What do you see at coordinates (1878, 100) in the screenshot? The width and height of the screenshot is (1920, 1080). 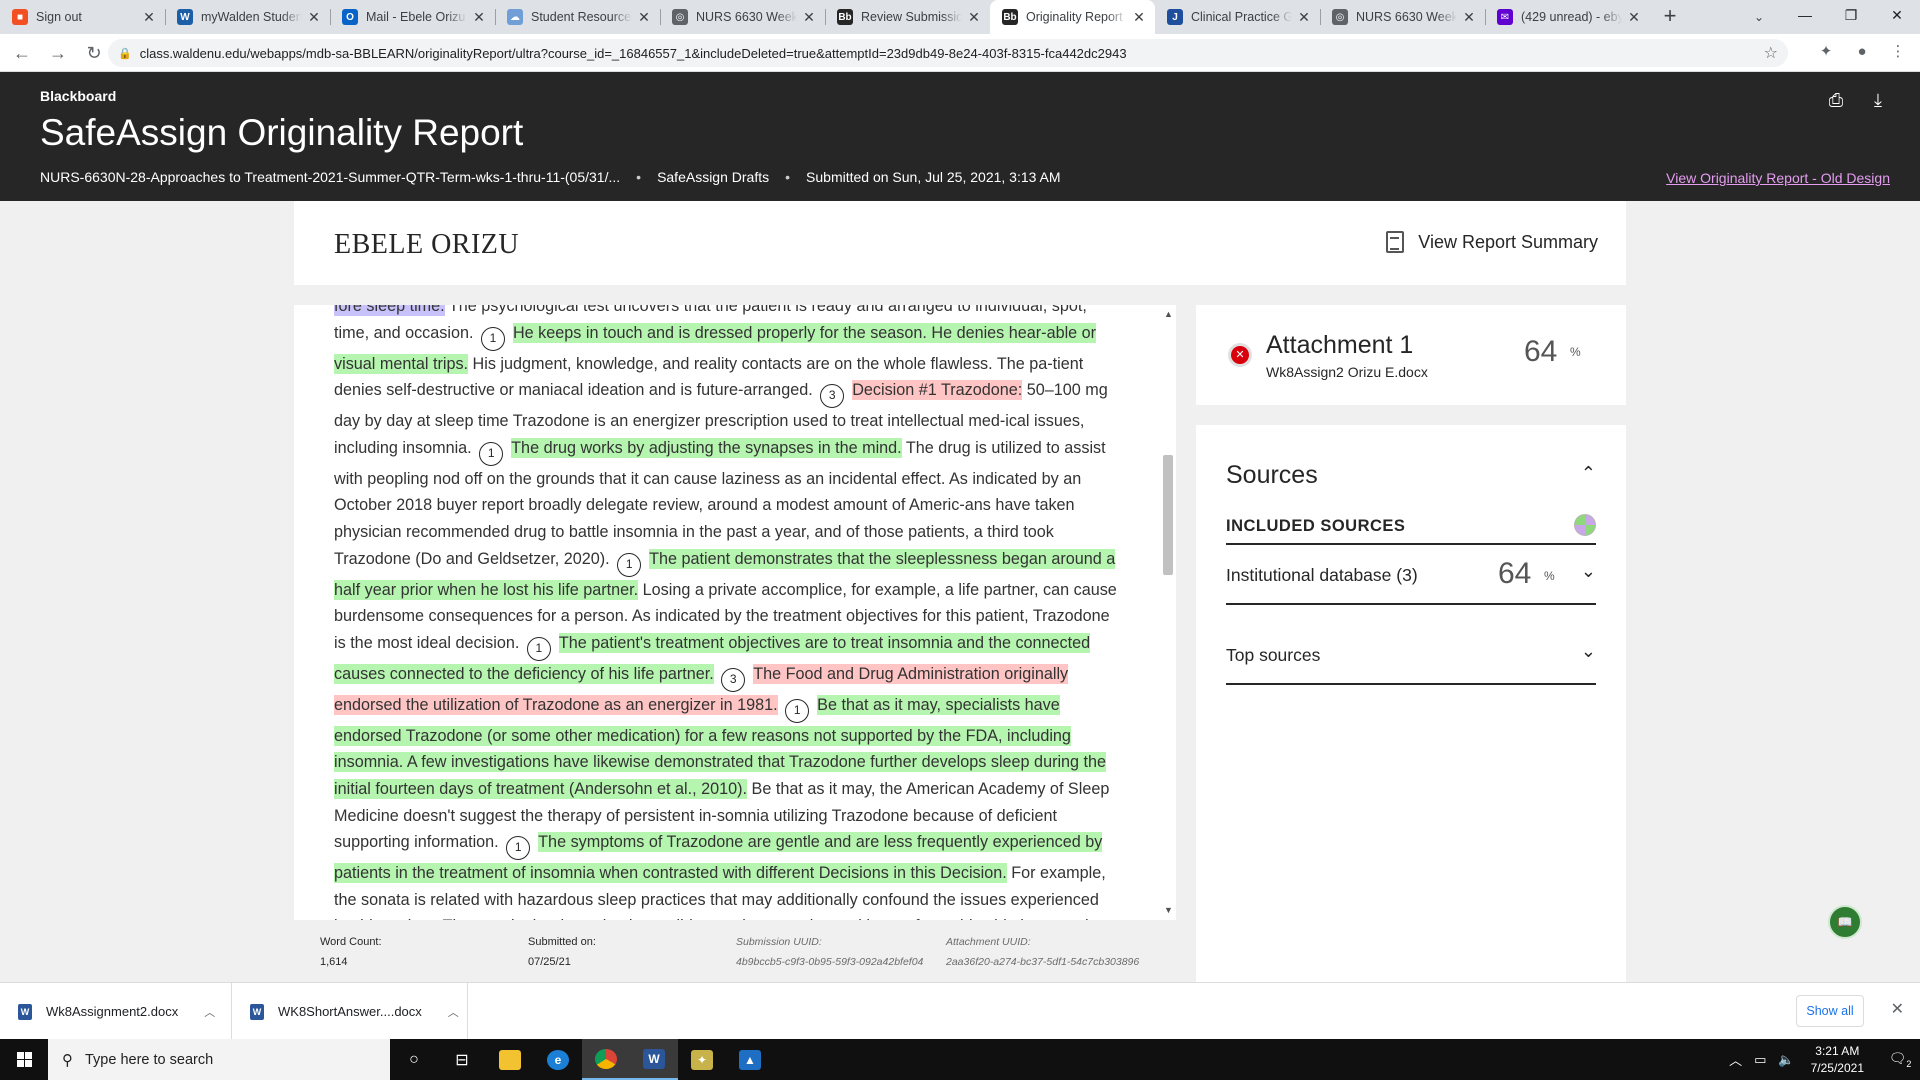 I see `download-icon: ⤓` at bounding box center [1878, 100].